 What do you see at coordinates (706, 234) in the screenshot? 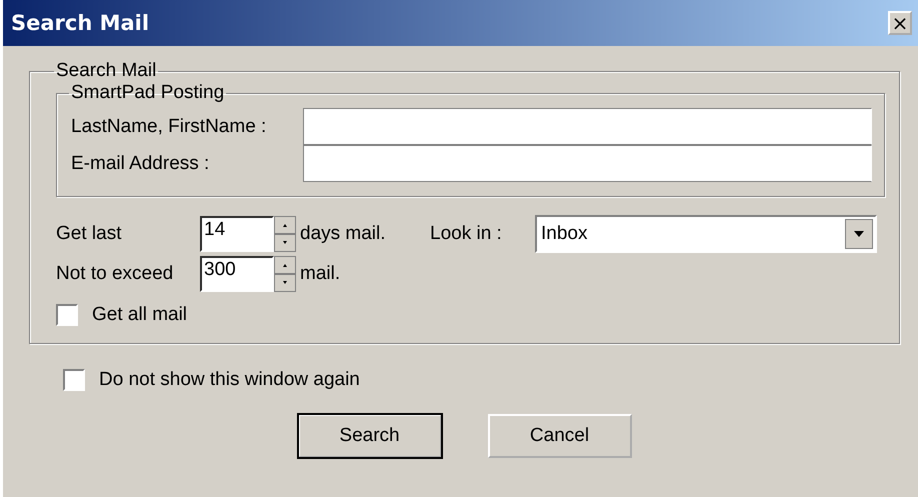
I see `dropdown: Inbox` at bounding box center [706, 234].